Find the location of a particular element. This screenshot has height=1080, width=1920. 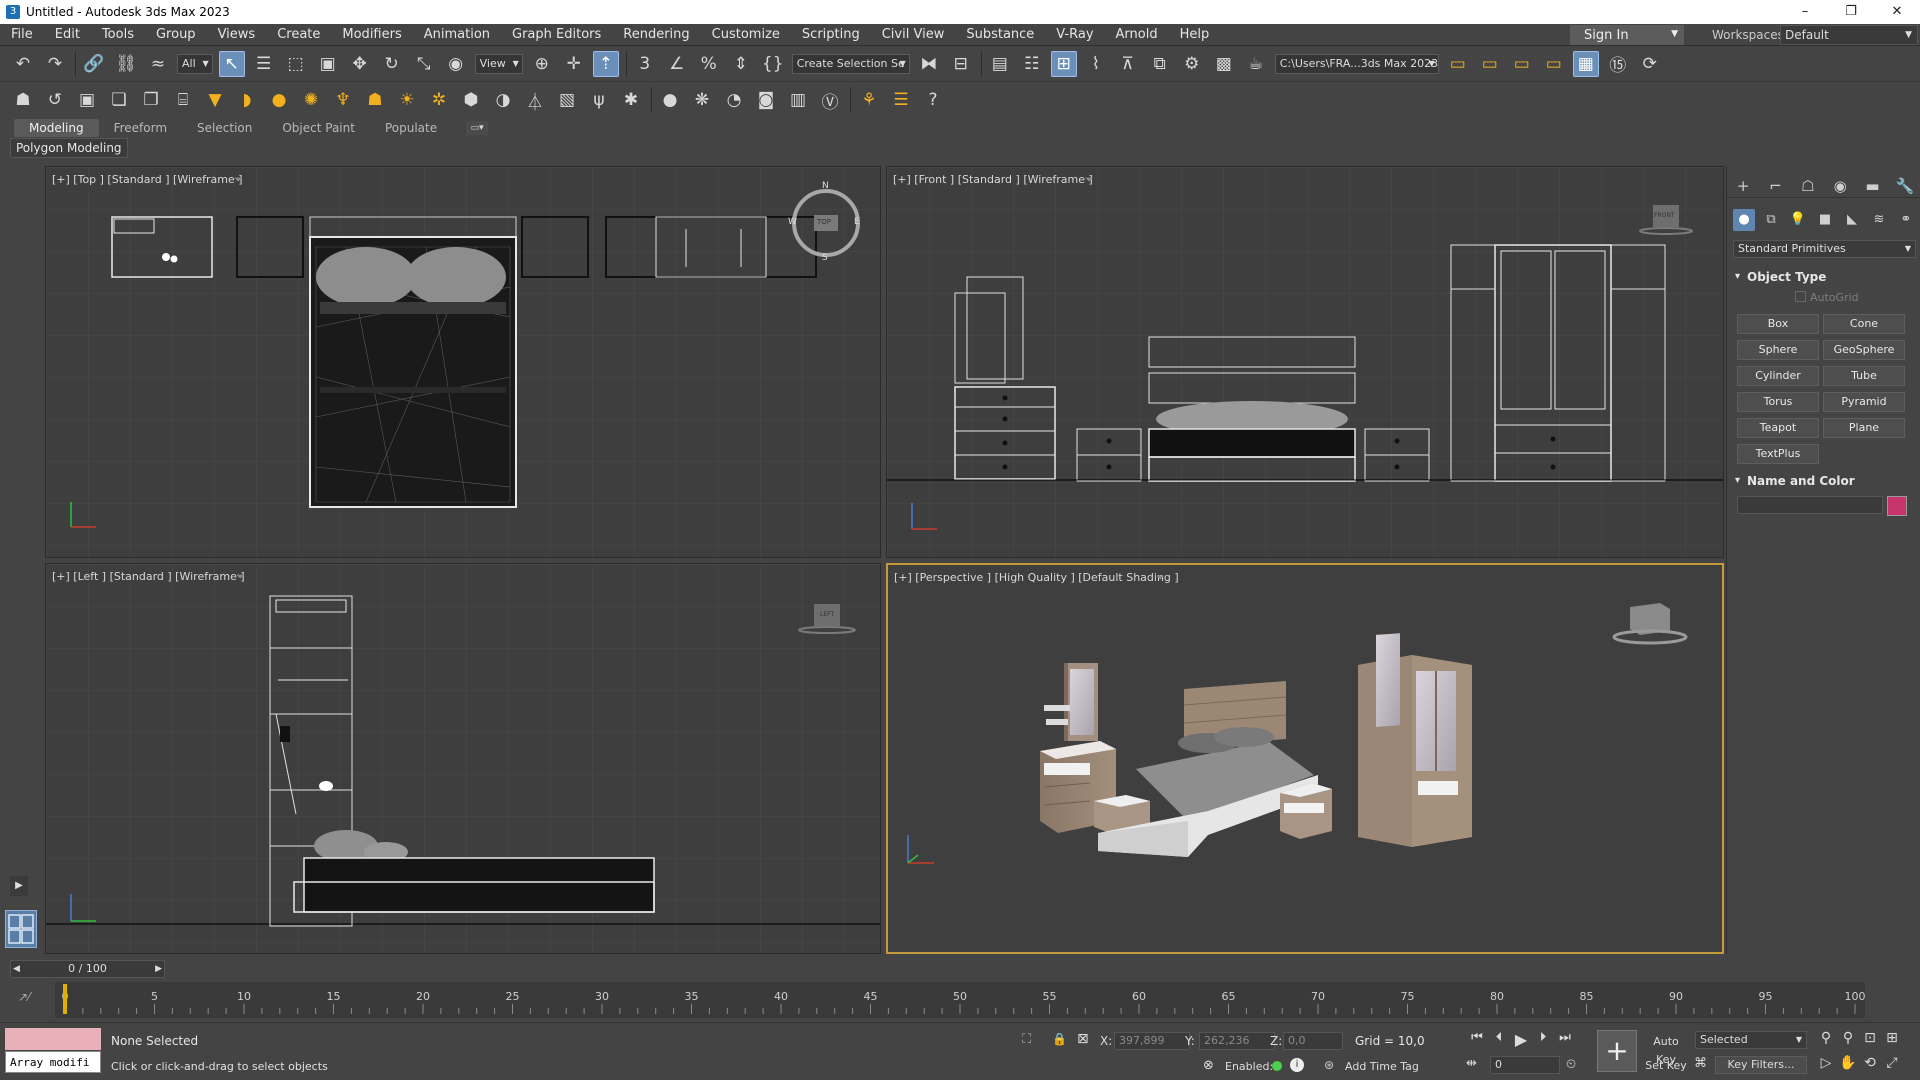

current-frame-field: 0 is located at coordinates (1525, 1065).